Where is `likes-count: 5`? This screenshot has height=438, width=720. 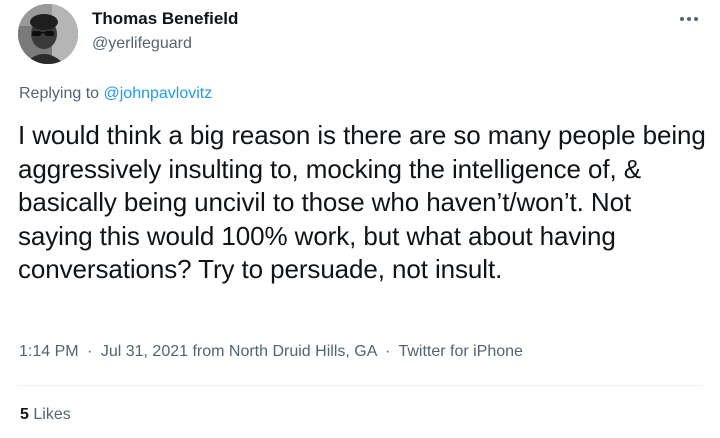
likes-count: 5 is located at coordinates (24, 414).